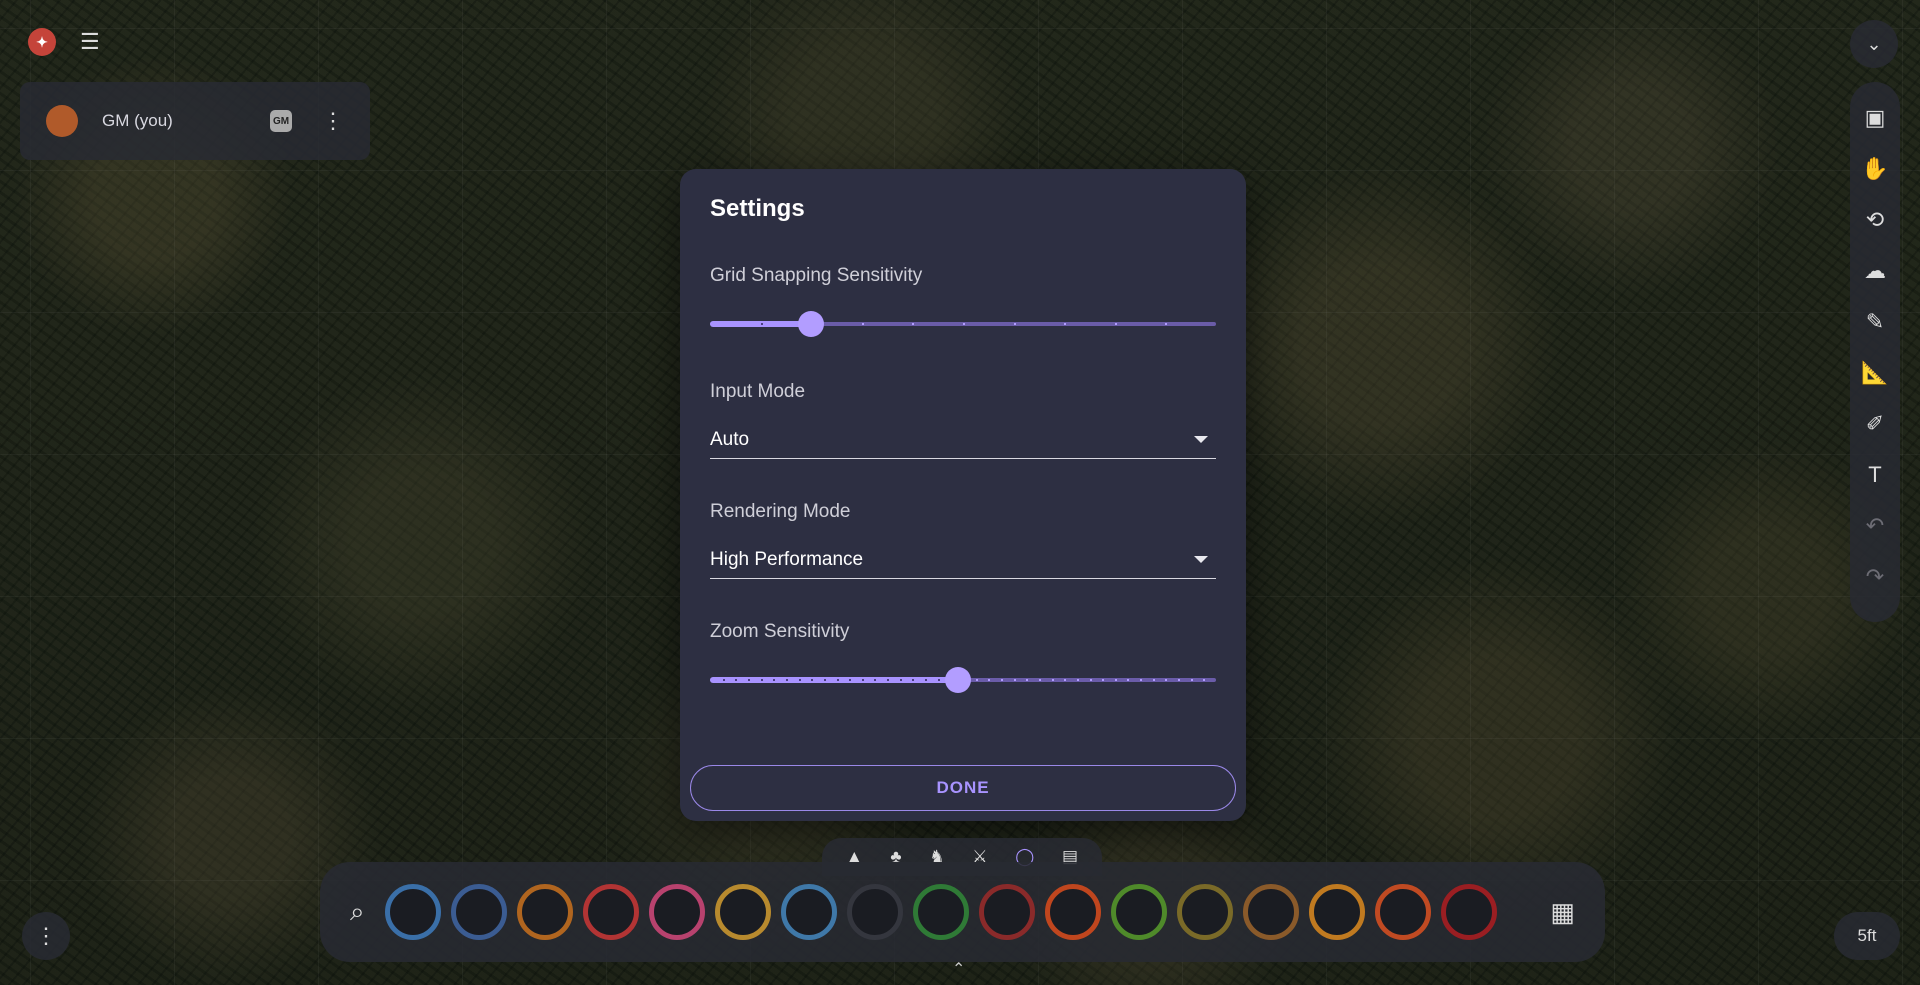 This screenshot has height=985, width=1920. Describe the element at coordinates (1875, 117) in the screenshot. I see `map-tool-icon: ▣` at that location.